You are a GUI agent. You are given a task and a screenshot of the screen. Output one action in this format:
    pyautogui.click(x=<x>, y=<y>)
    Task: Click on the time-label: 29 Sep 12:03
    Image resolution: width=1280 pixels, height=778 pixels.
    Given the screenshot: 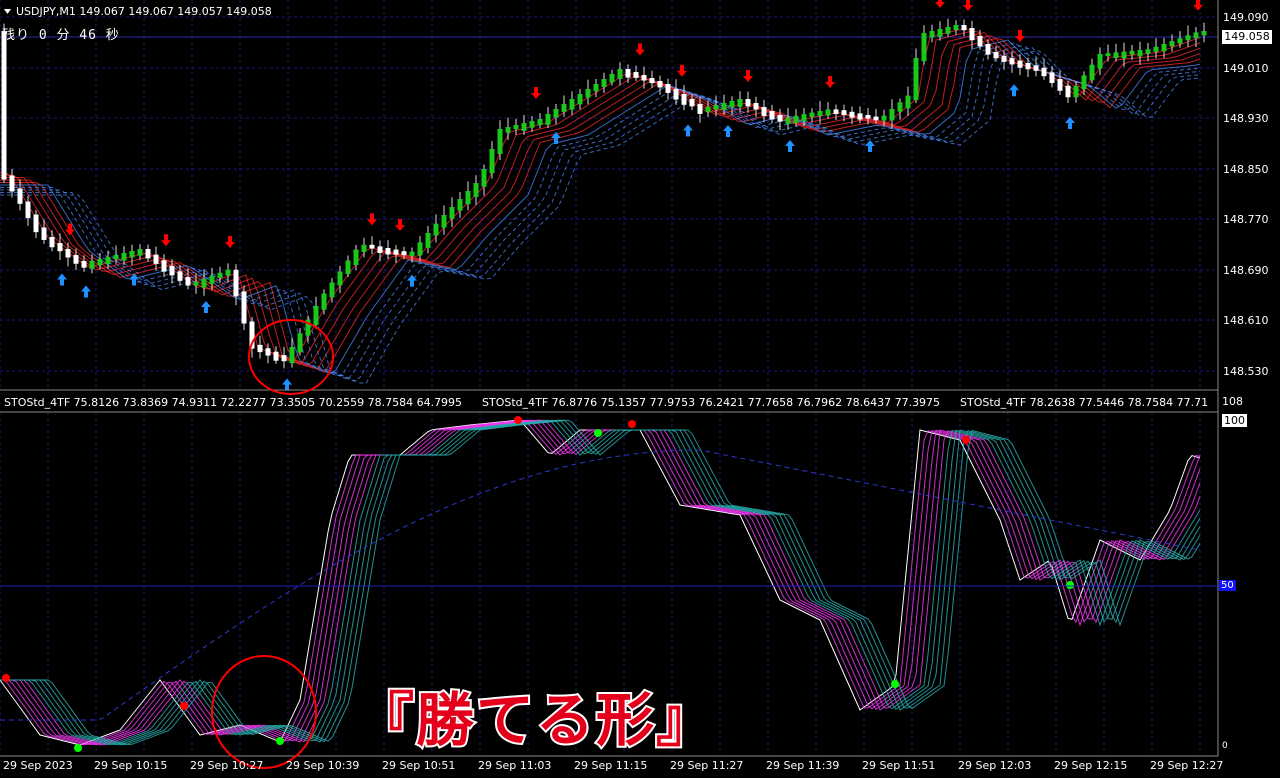 What is the action you would take?
    pyautogui.click(x=995, y=765)
    